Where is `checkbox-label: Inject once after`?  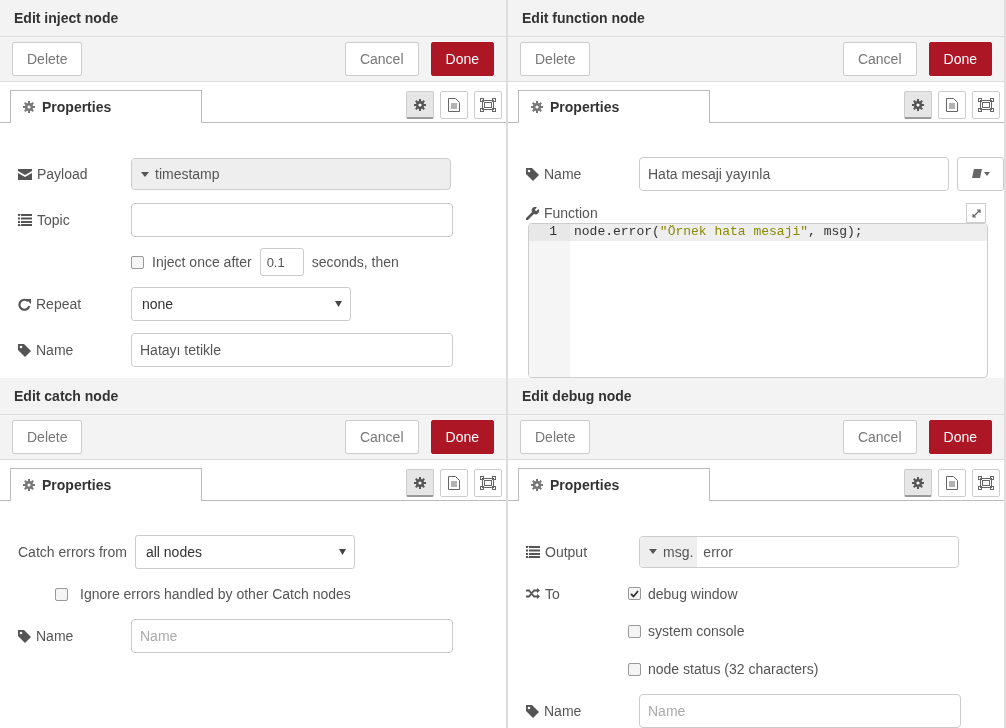 checkbox-label: Inject once after is located at coordinates (202, 262).